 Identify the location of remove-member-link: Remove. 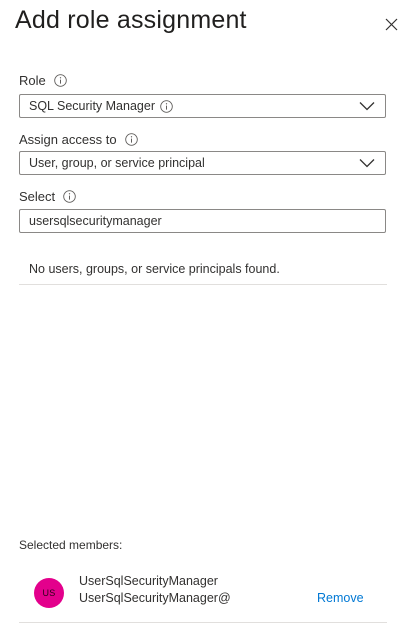
(340, 598).